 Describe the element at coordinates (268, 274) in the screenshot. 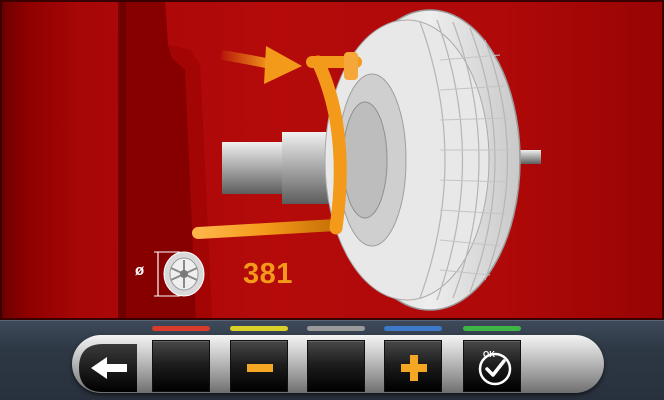

I see `diameter-value: 381` at that location.